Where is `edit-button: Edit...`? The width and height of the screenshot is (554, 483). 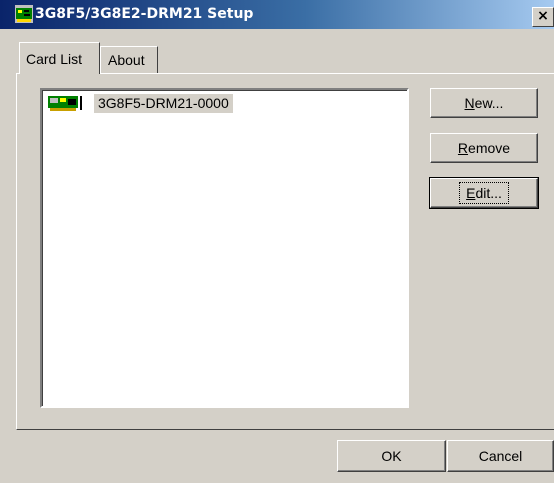 edit-button: Edit... is located at coordinates (484, 193).